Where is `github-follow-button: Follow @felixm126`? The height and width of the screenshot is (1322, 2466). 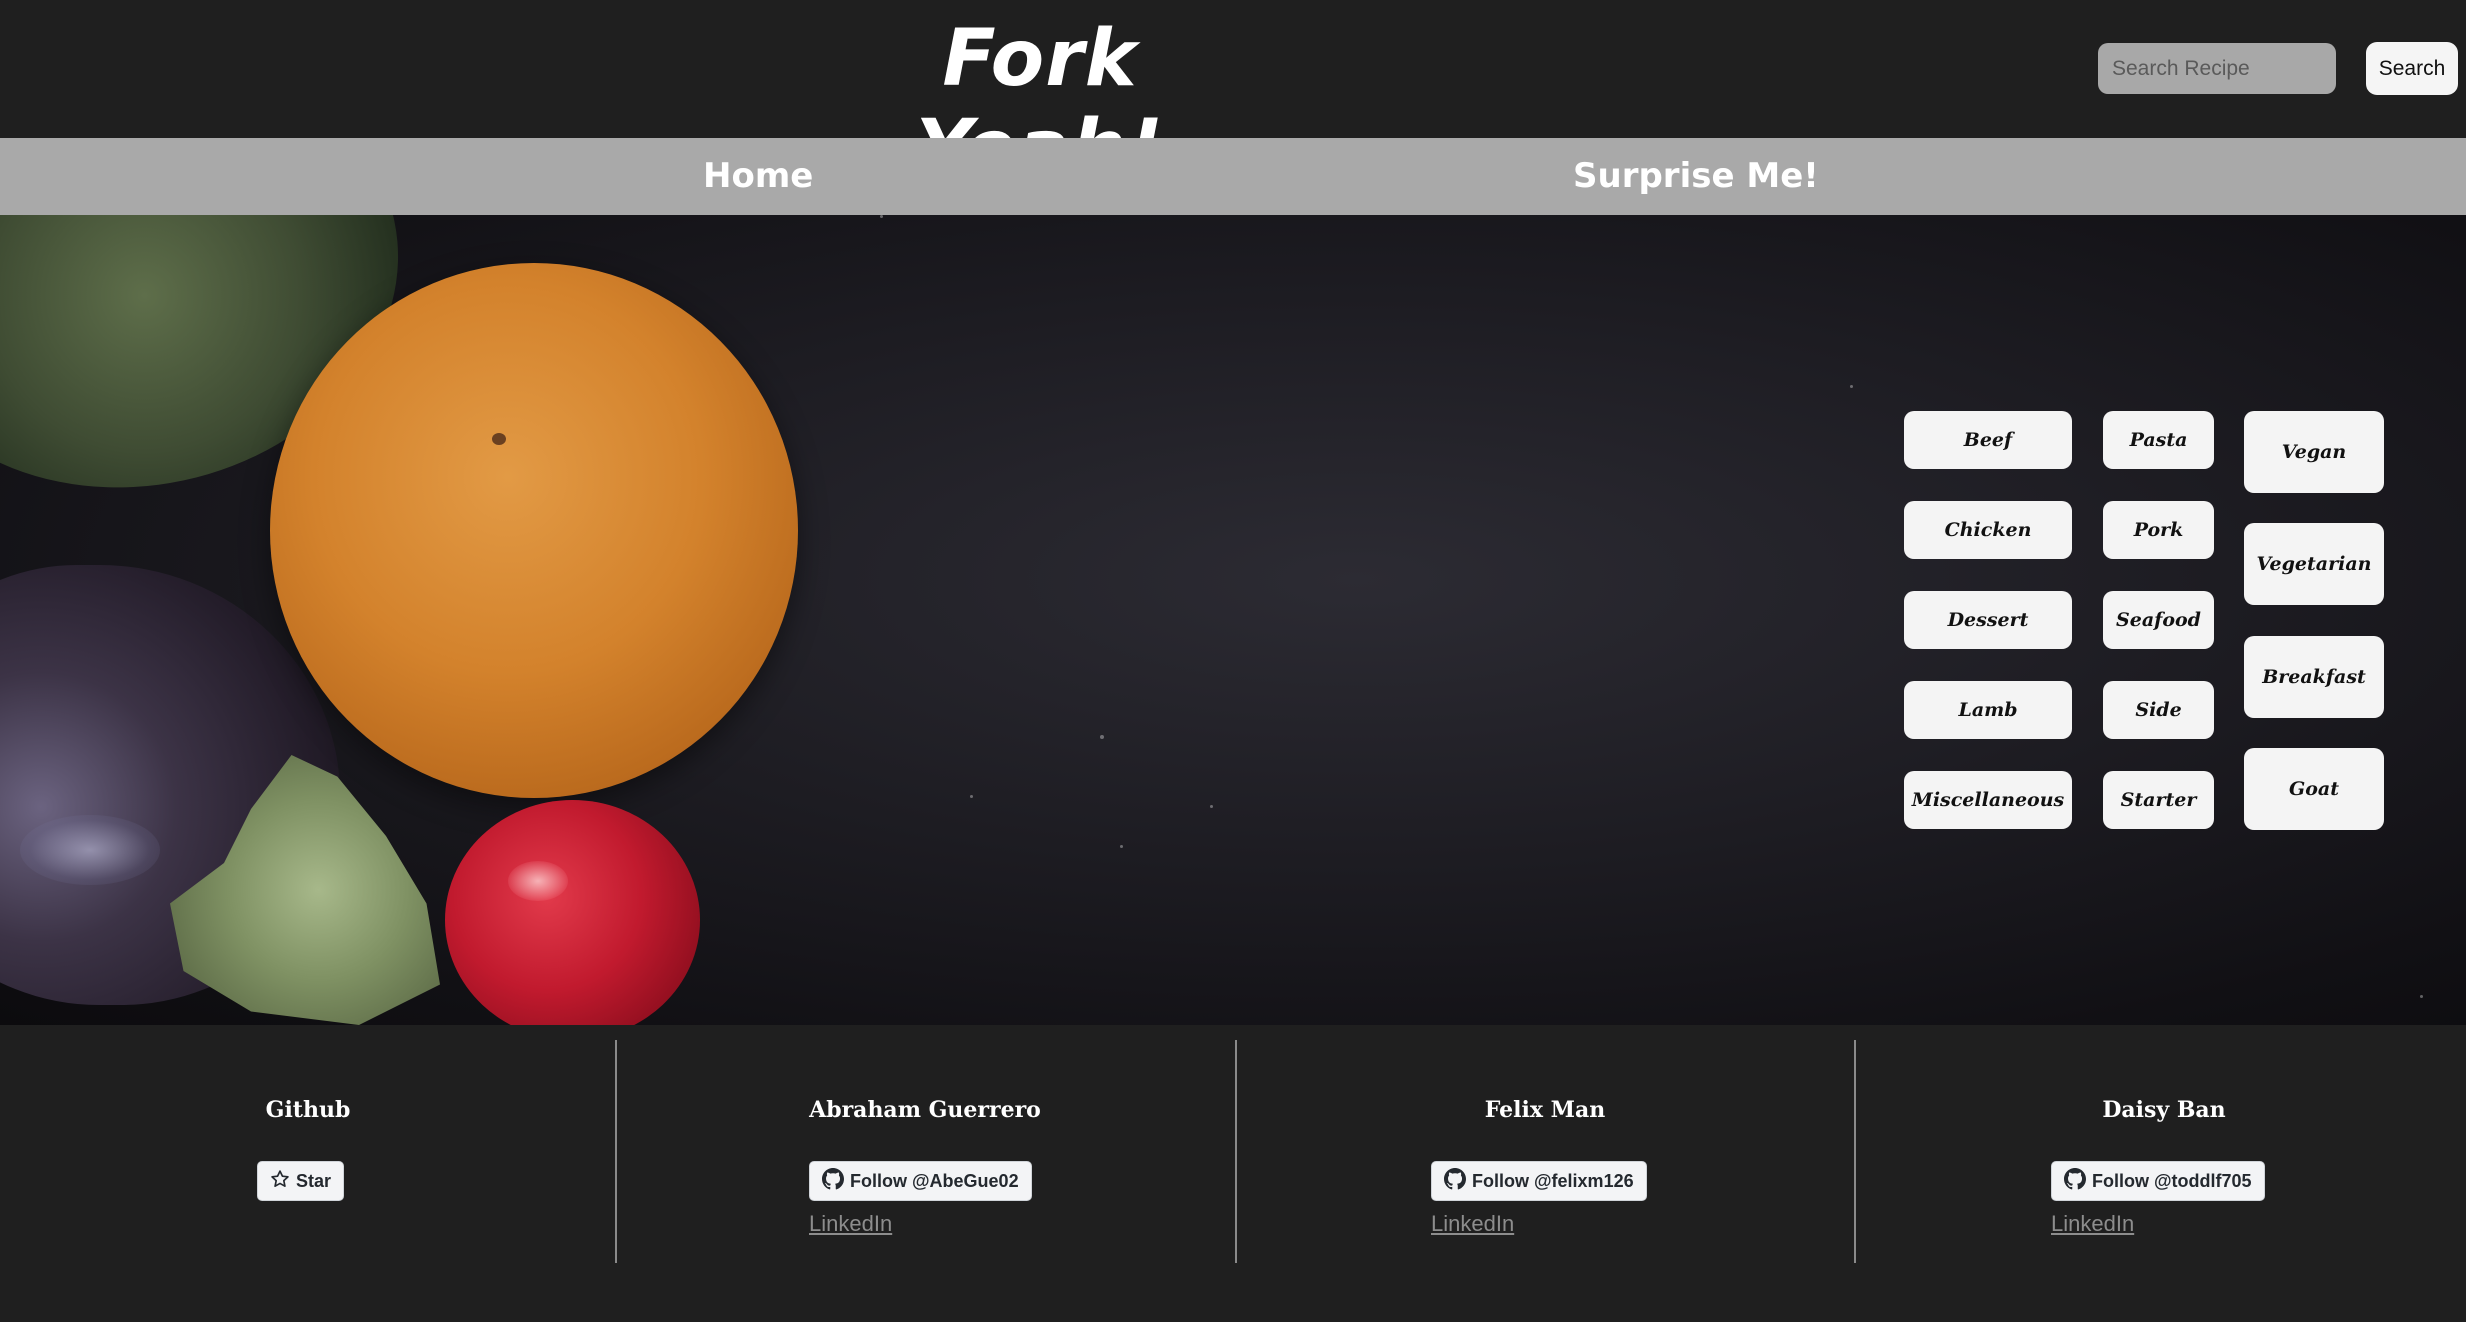 github-follow-button: Follow @felixm126 is located at coordinates (1539, 1181).